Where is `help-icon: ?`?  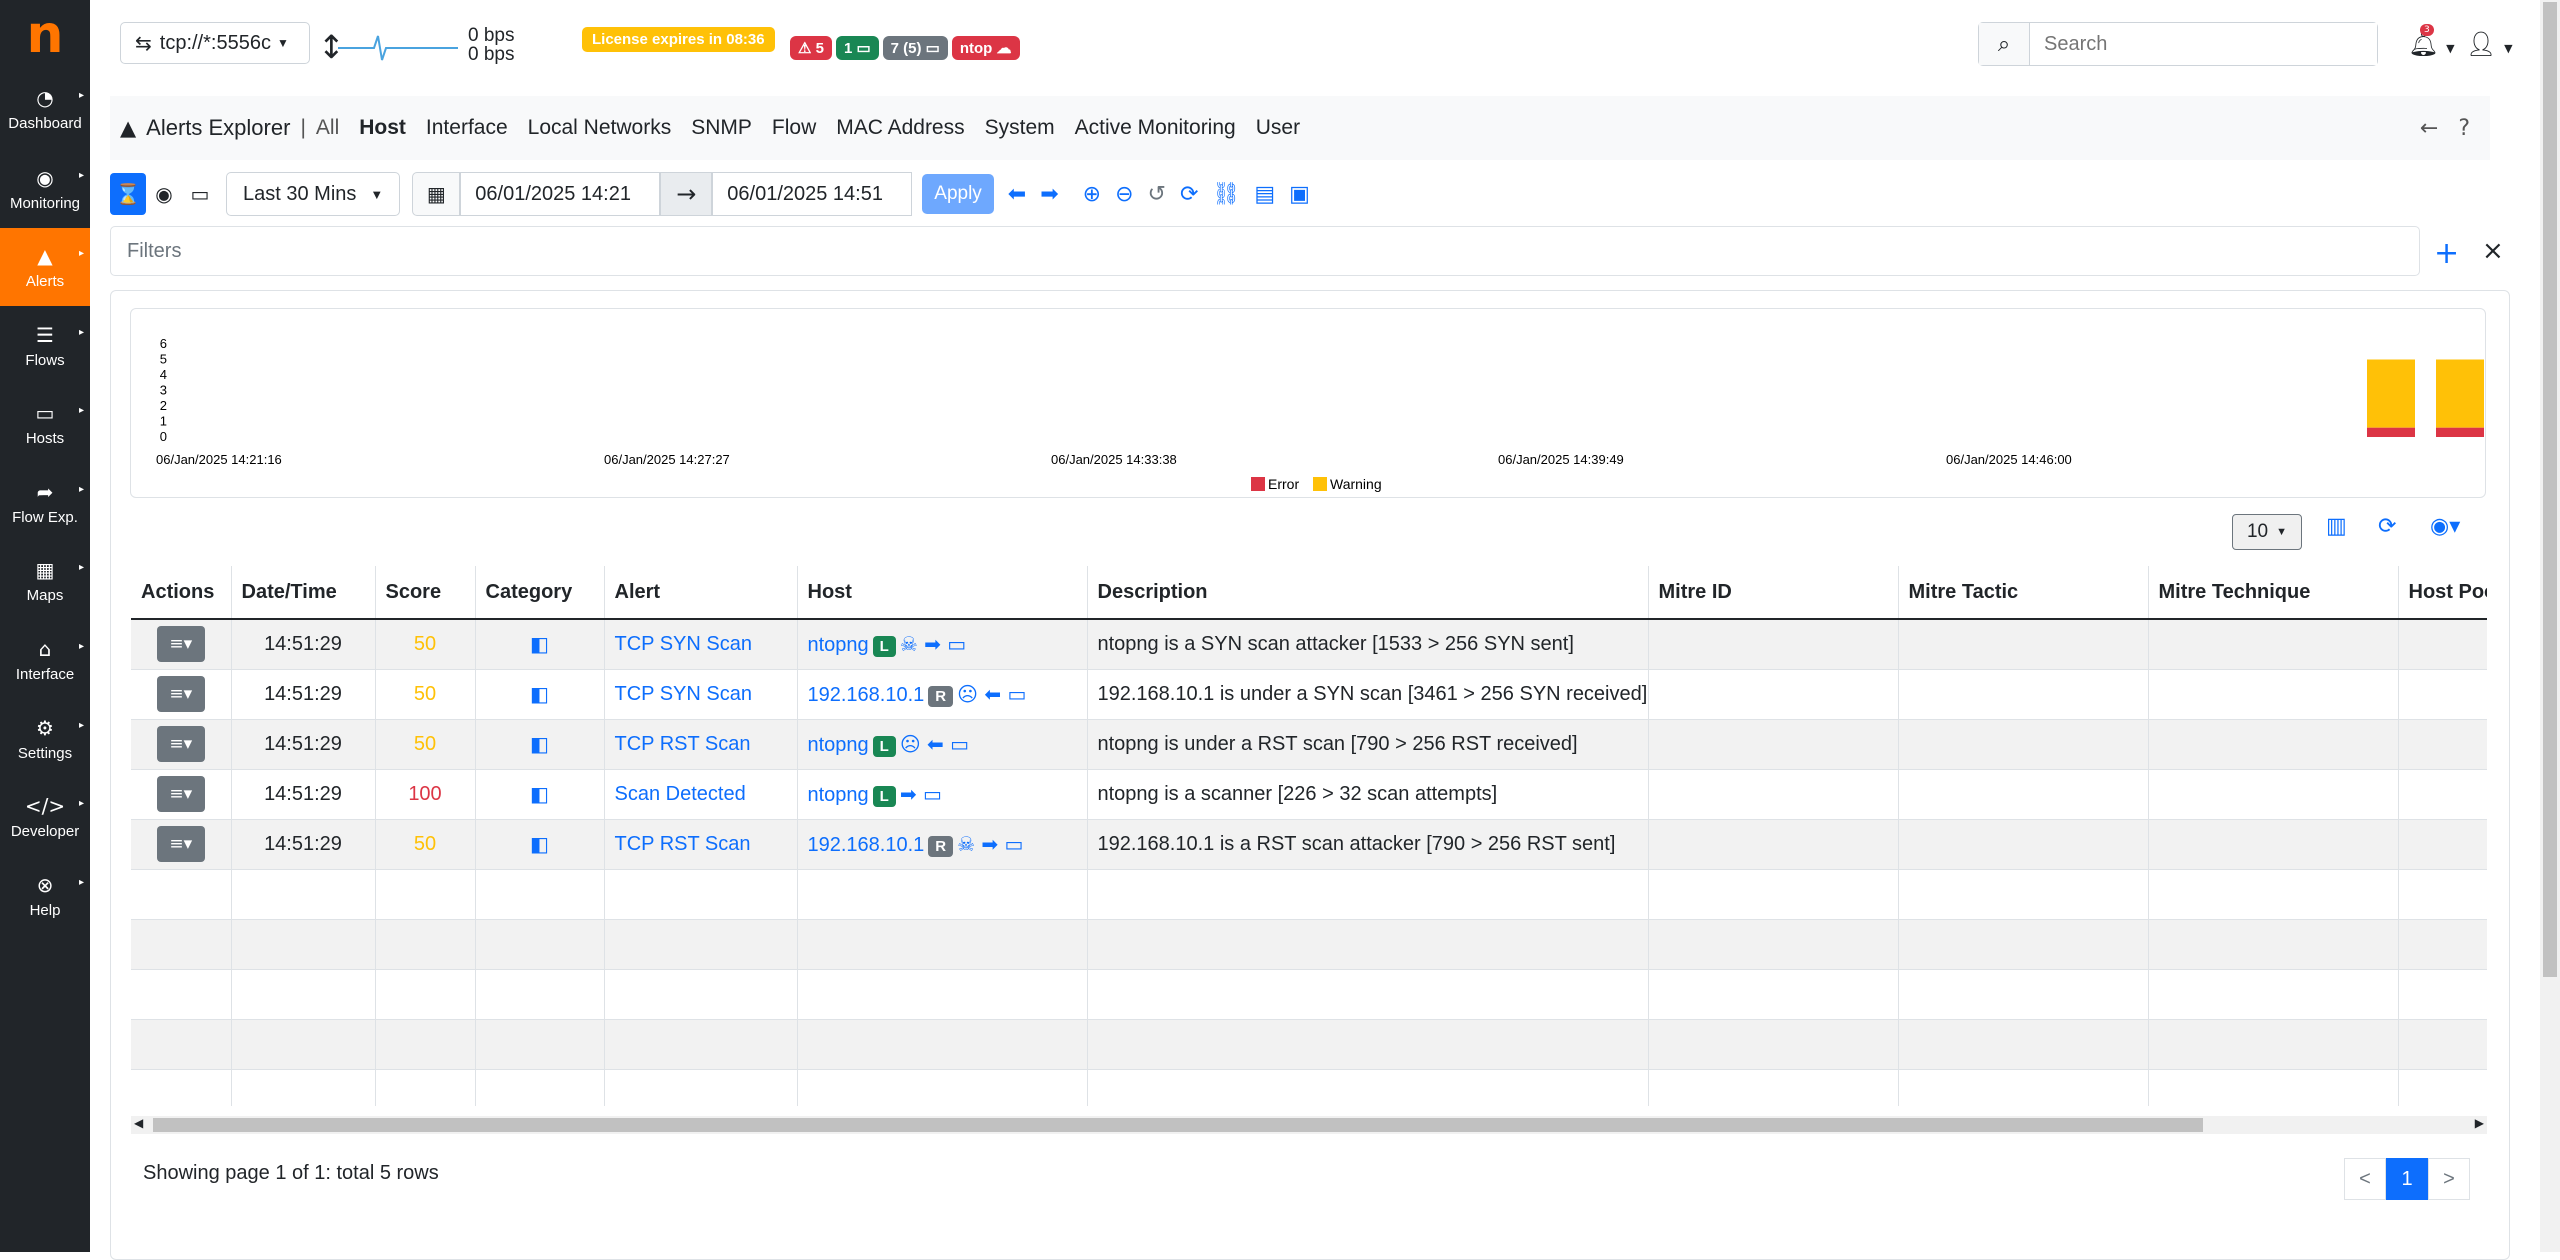 help-icon: ? is located at coordinates (2464, 128).